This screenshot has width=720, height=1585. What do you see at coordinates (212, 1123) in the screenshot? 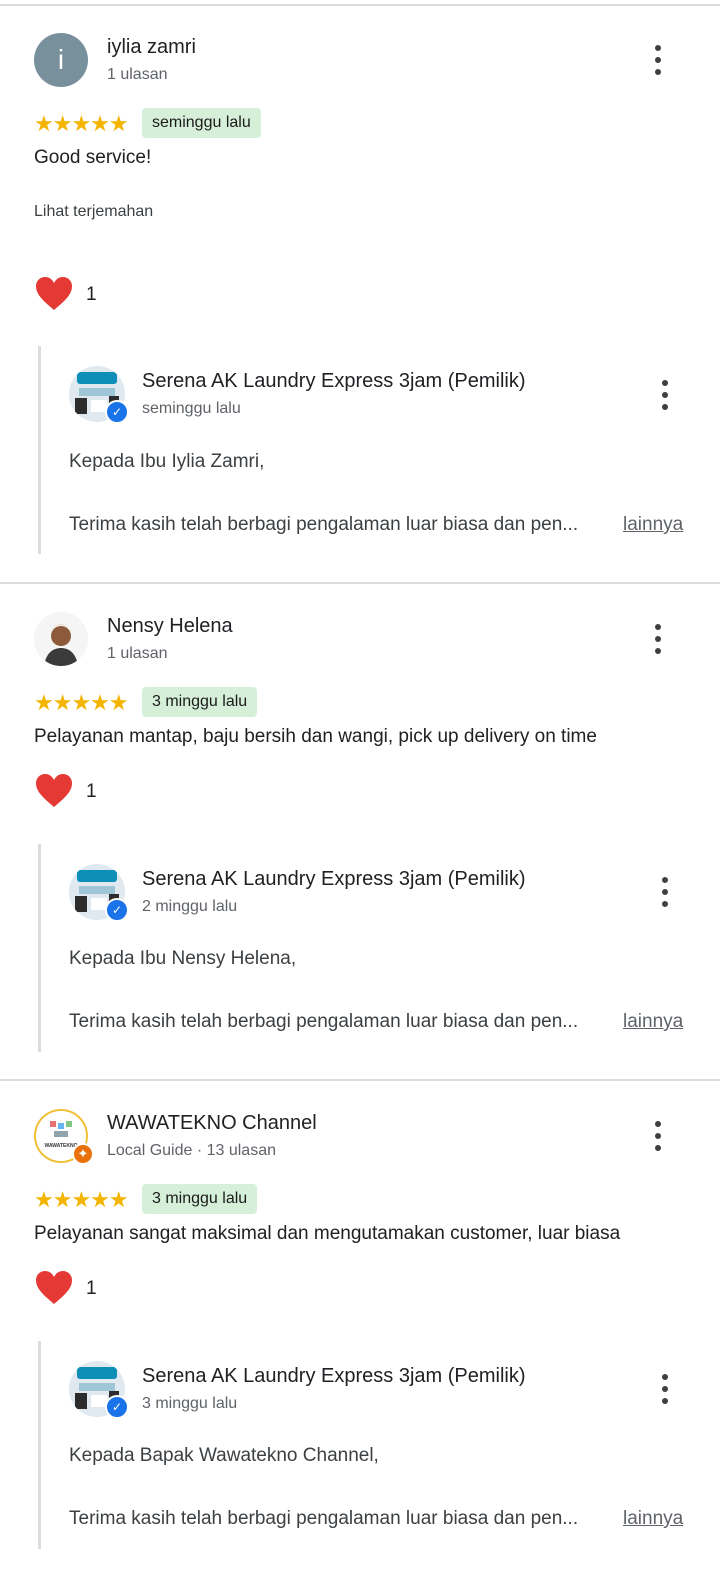
I see `reviewer-name: WAWATEKNO Channel` at bounding box center [212, 1123].